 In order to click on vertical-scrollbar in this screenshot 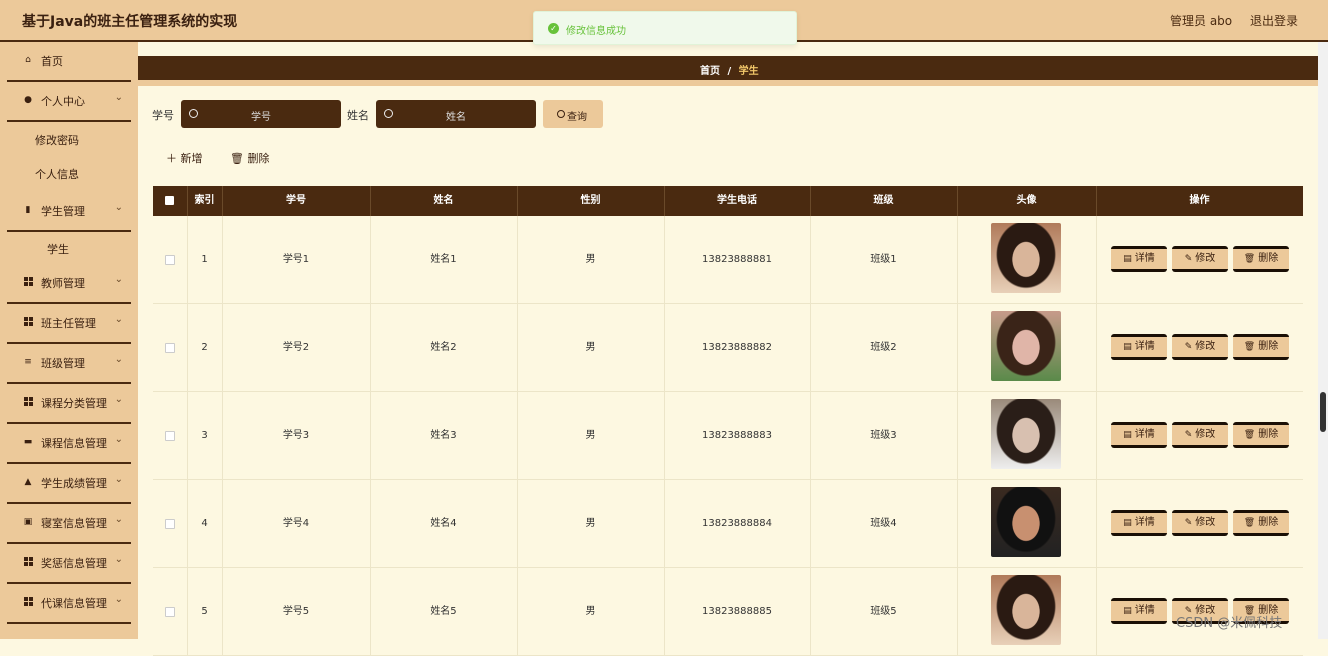, I will do `click(1323, 340)`.